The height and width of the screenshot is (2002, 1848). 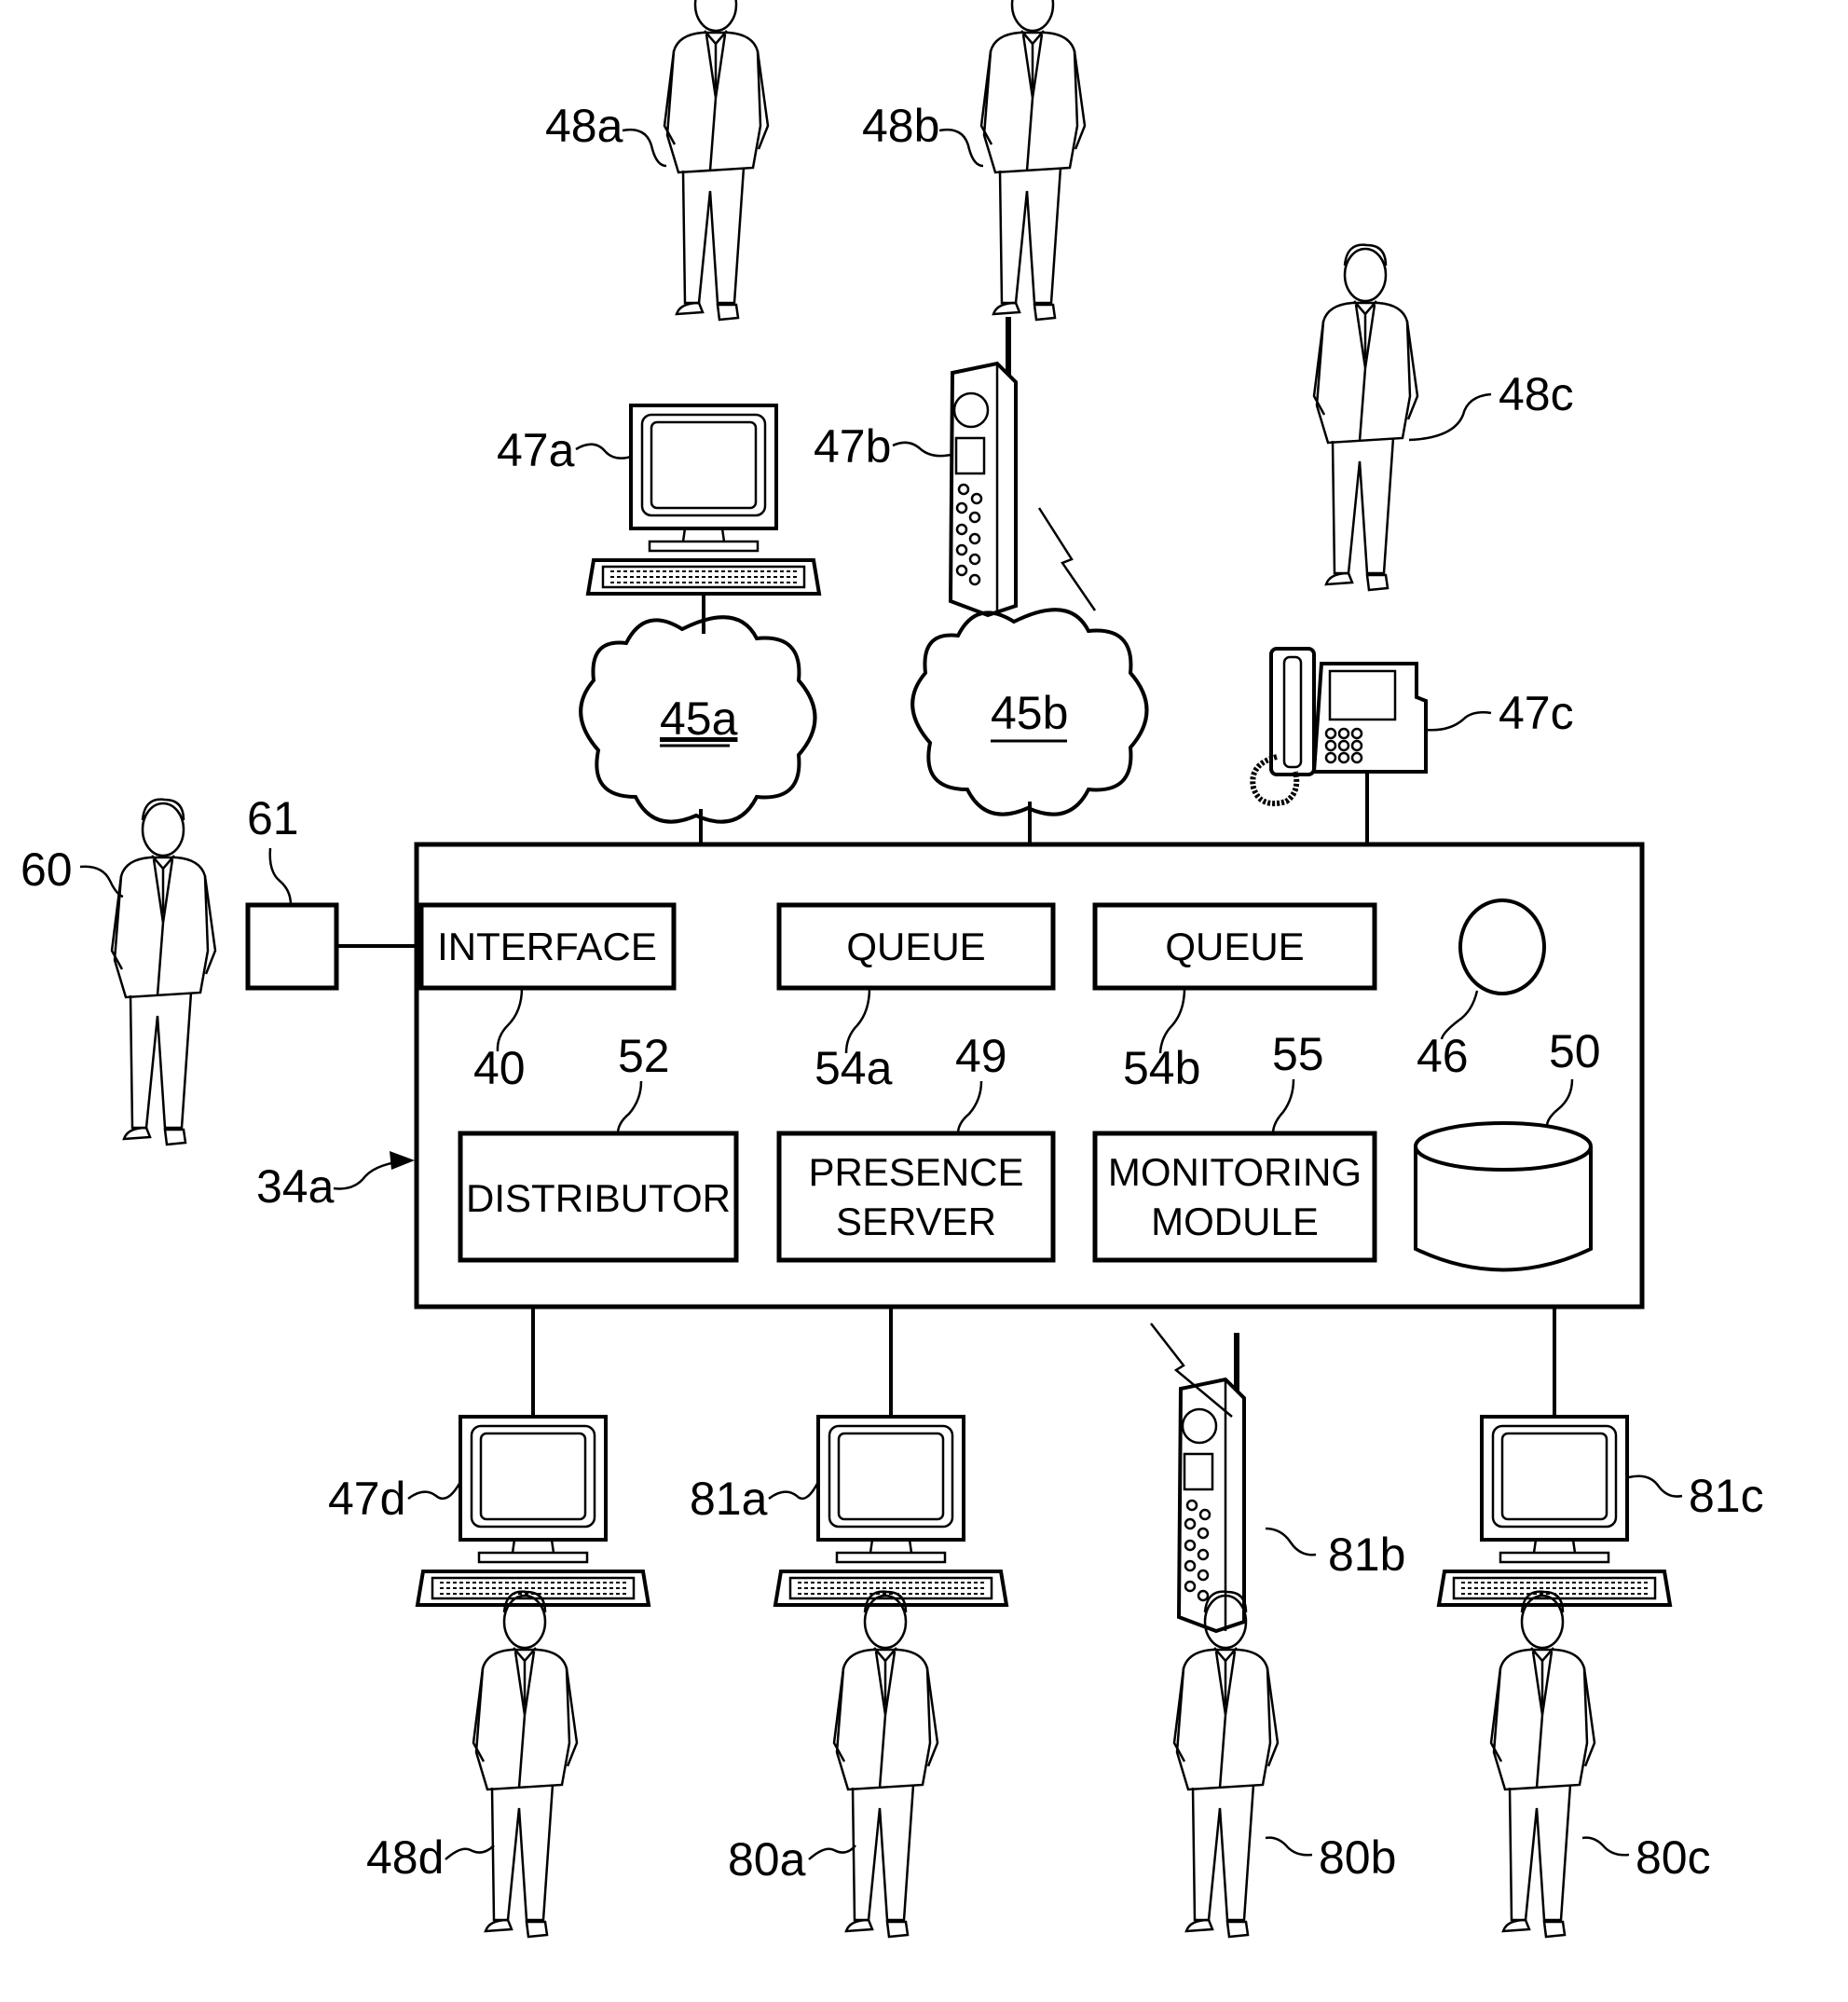 I want to click on ref-80a: 80a, so click(x=767, y=1859).